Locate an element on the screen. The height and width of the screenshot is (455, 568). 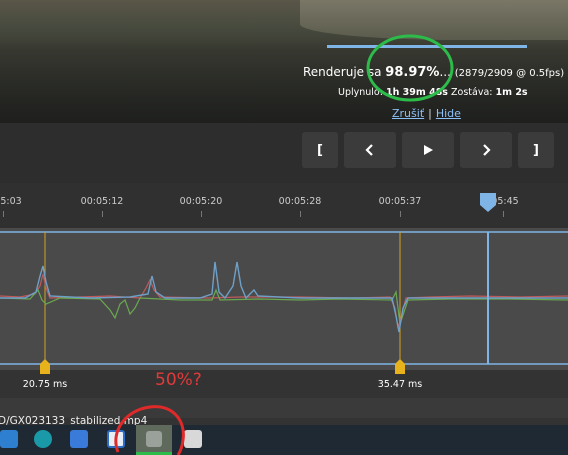
prev-frame-button is located at coordinates (370, 150).